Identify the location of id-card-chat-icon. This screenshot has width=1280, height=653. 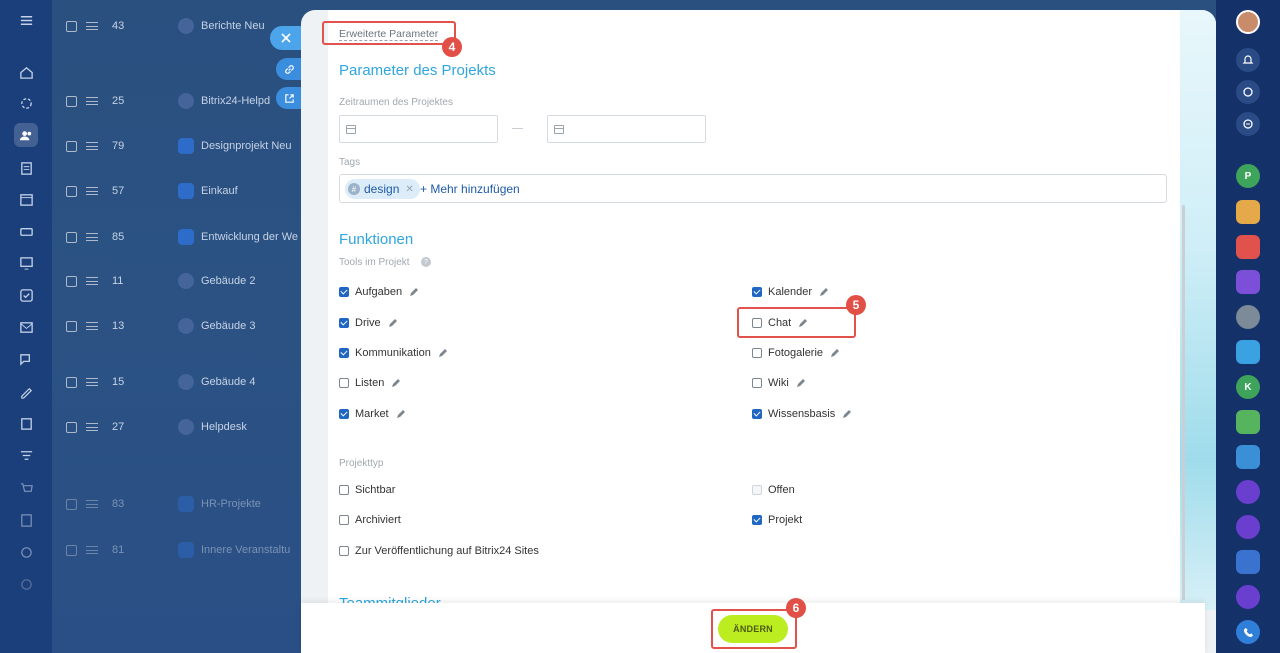
(1248, 562).